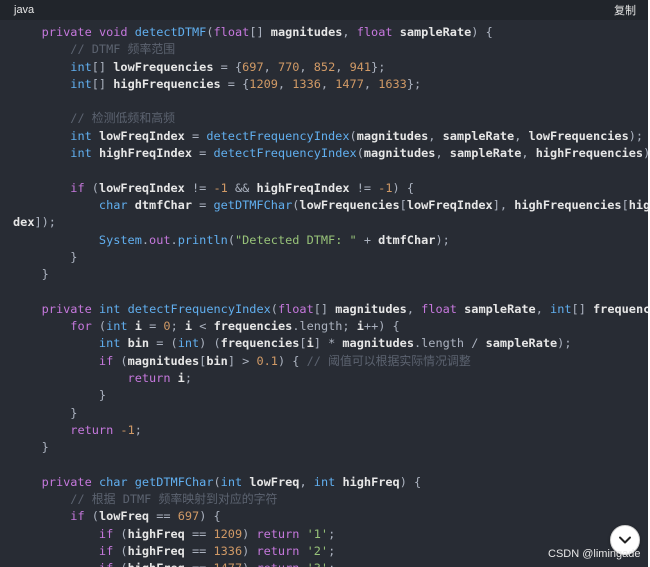 The height and width of the screenshot is (567, 650). What do you see at coordinates (210, 343) in the screenshot?
I see `code-token: ) (` at bounding box center [210, 343].